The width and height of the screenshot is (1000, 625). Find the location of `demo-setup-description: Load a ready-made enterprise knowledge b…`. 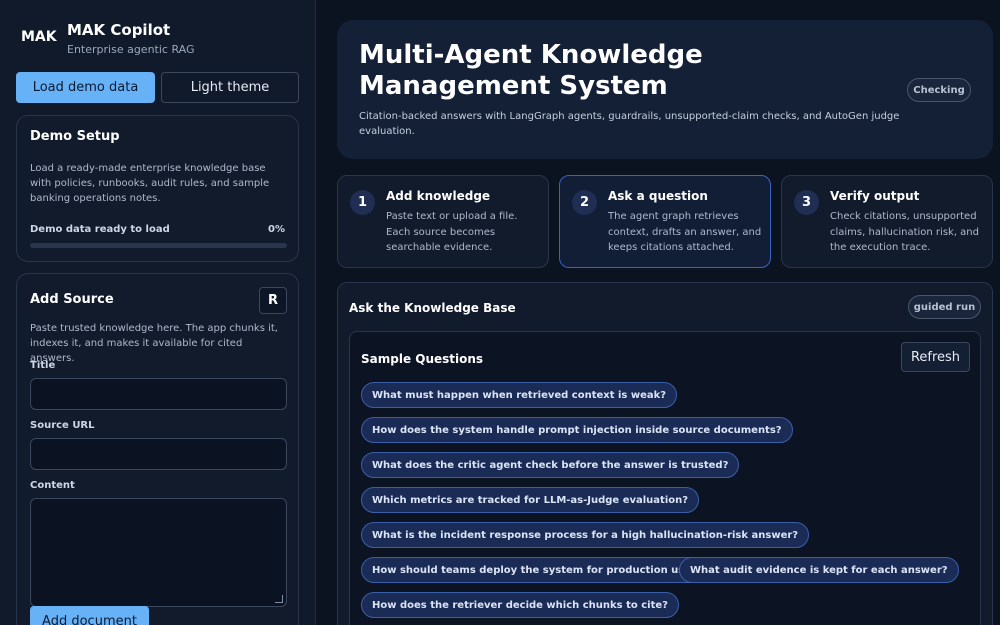

demo-setup-description: Load a ready-made enterprise knowledge b… is located at coordinates (150, 183).